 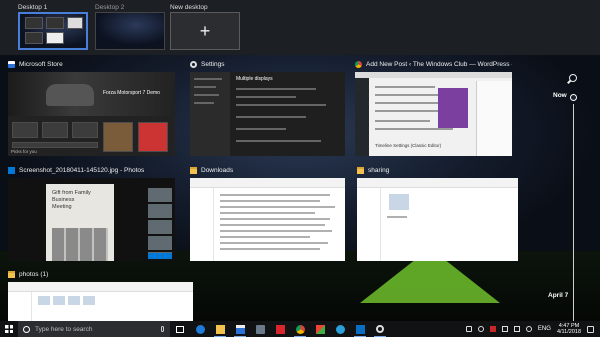 What do you see at coordinates (573, 97) in the screenshot?
I see `timeline-handle` at bounding box center [573, 97].